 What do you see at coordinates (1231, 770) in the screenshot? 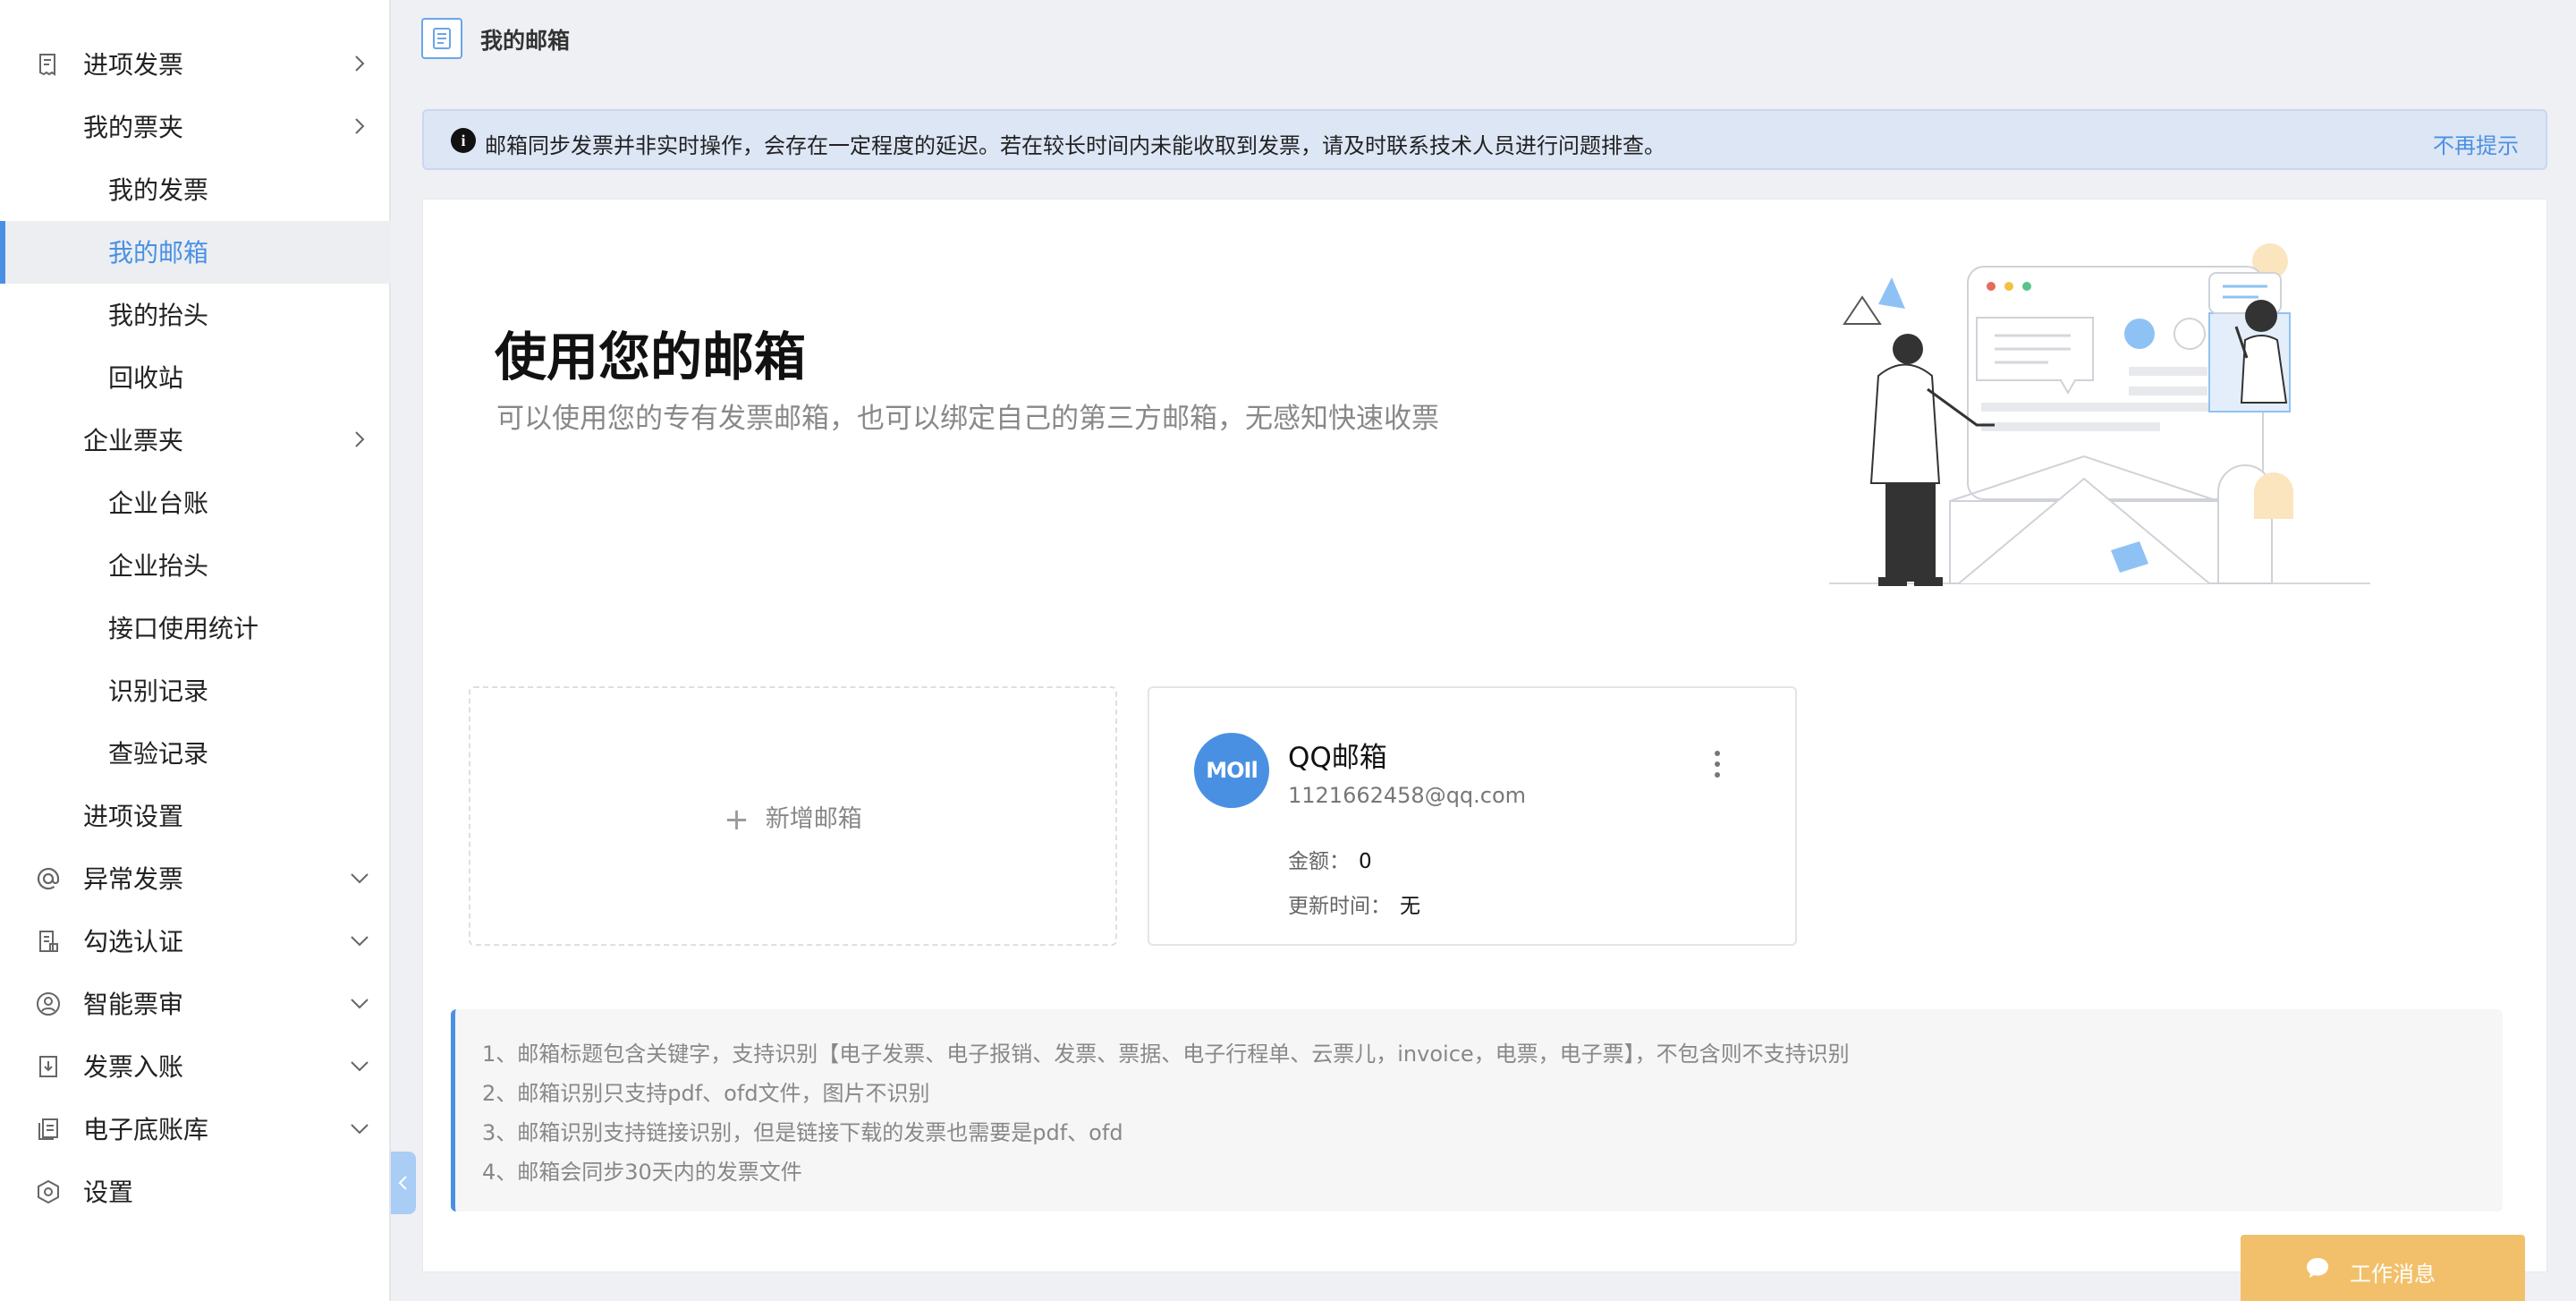
I see `mail-logo-icon: MOIl` at bounding box center [1231, 770].